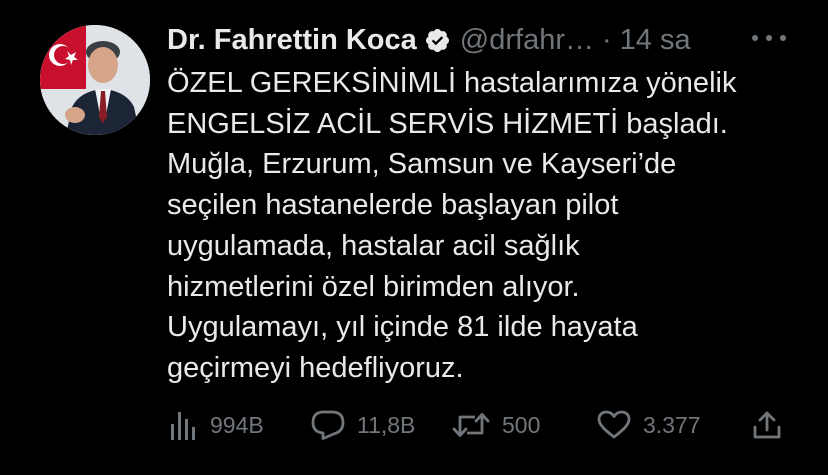  I want to click on retweet-button: 500, so click(496, 425).